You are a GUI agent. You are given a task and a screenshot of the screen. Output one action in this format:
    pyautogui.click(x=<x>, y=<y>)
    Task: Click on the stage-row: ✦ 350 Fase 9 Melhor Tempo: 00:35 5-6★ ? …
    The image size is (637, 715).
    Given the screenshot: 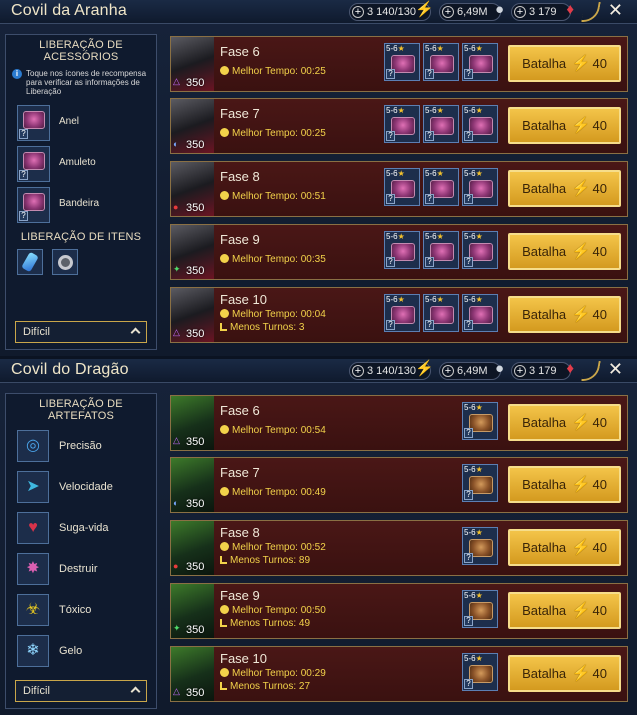 What is the action you would take?
    pyautogui.click(x=399, y=252)
    